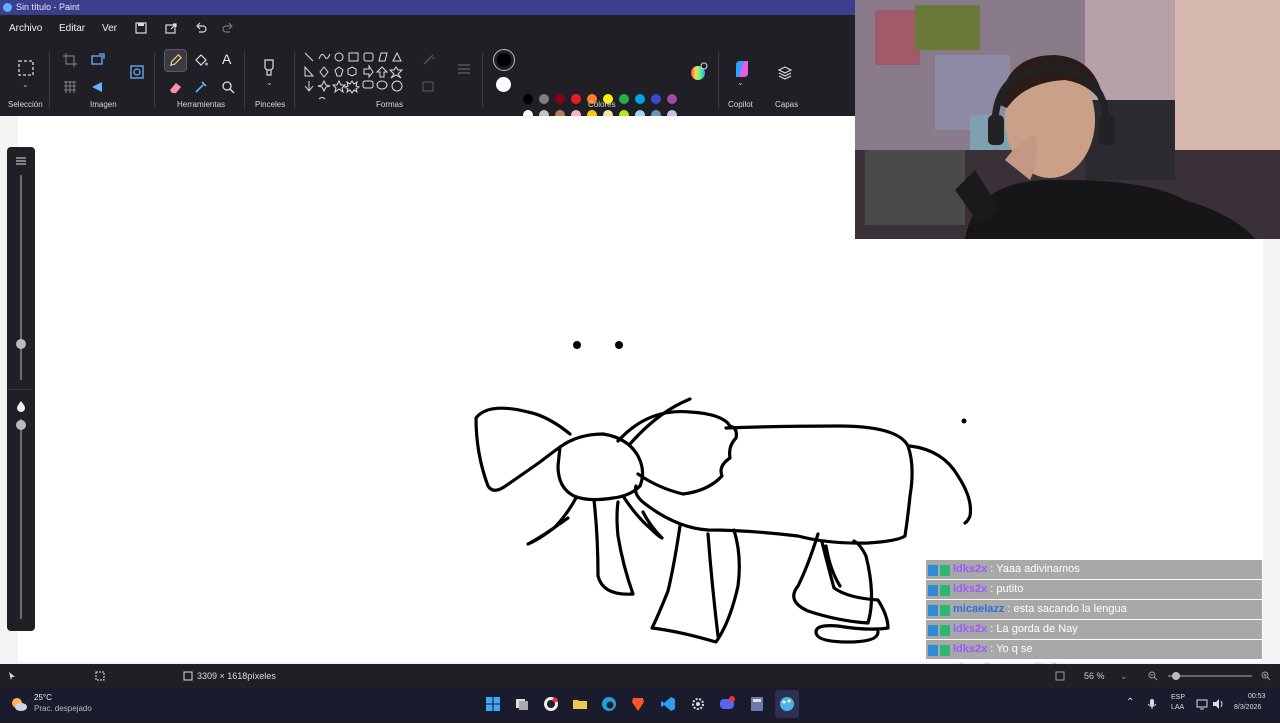  I want to click on chat-username: ldks2x : Yo q se, so click(993, 649).